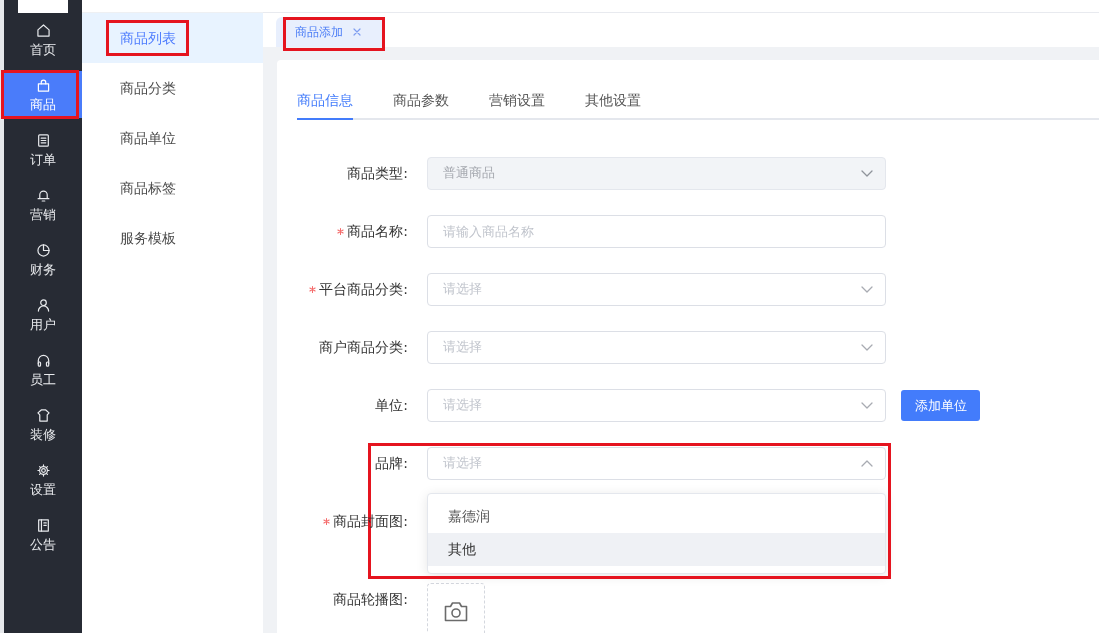  I want to click on nav-item: 营销, so click(43, 204).